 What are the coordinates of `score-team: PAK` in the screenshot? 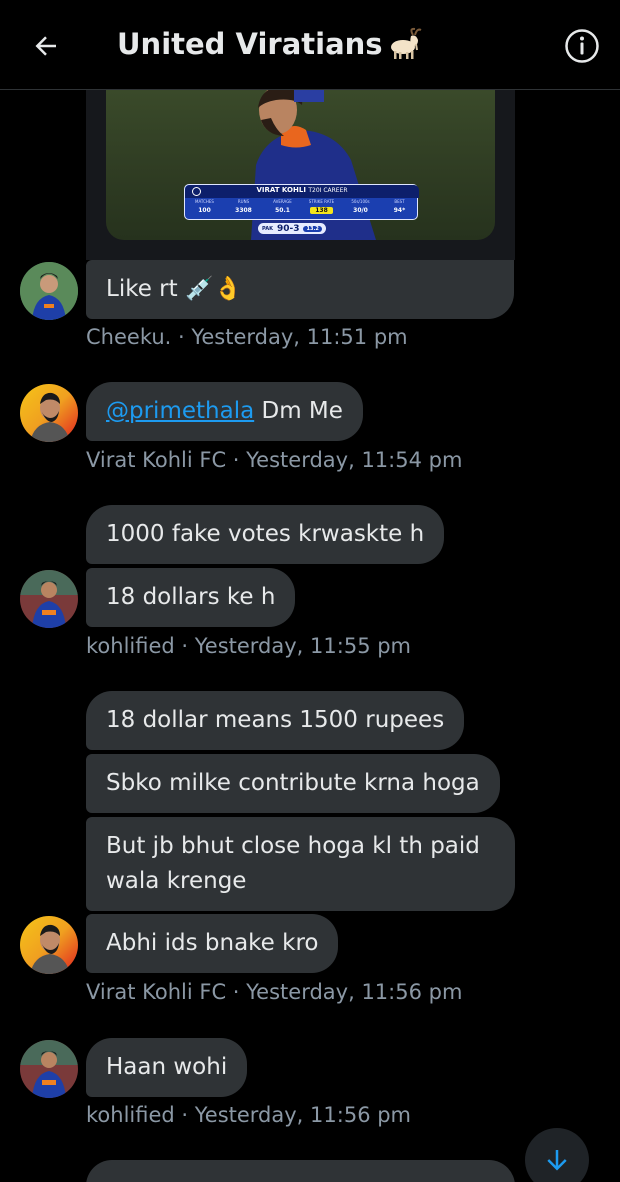 It's located at (267, 228).